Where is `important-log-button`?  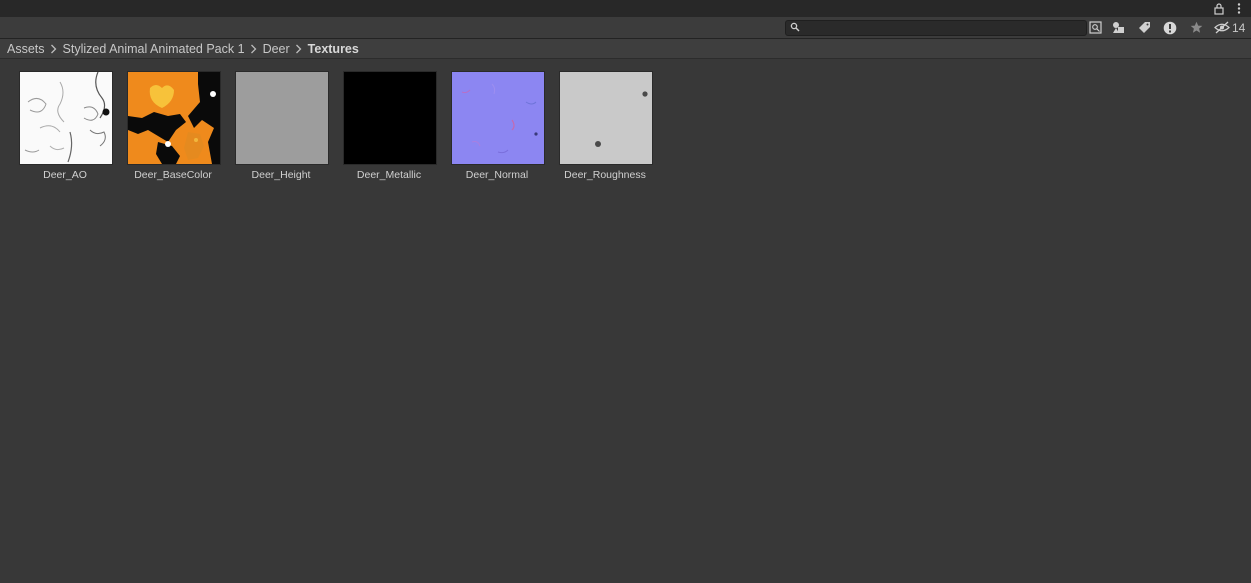
important-log-button is located at coordinates (1170, 27).